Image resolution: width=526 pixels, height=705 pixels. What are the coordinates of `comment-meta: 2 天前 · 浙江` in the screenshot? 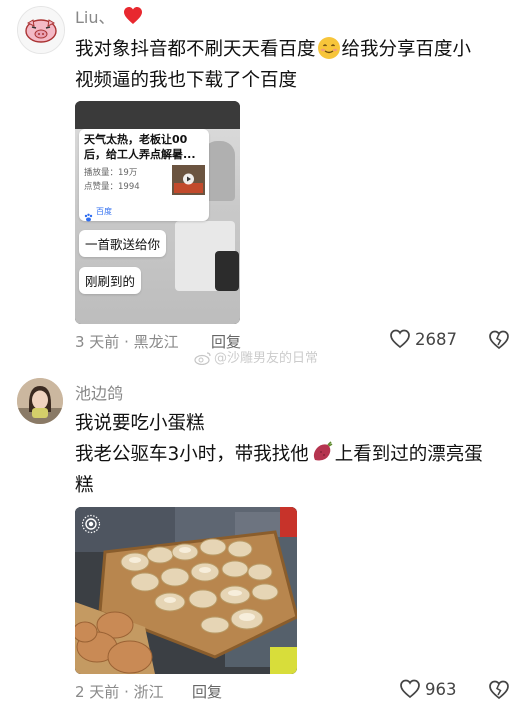 It's located at (119, 692).